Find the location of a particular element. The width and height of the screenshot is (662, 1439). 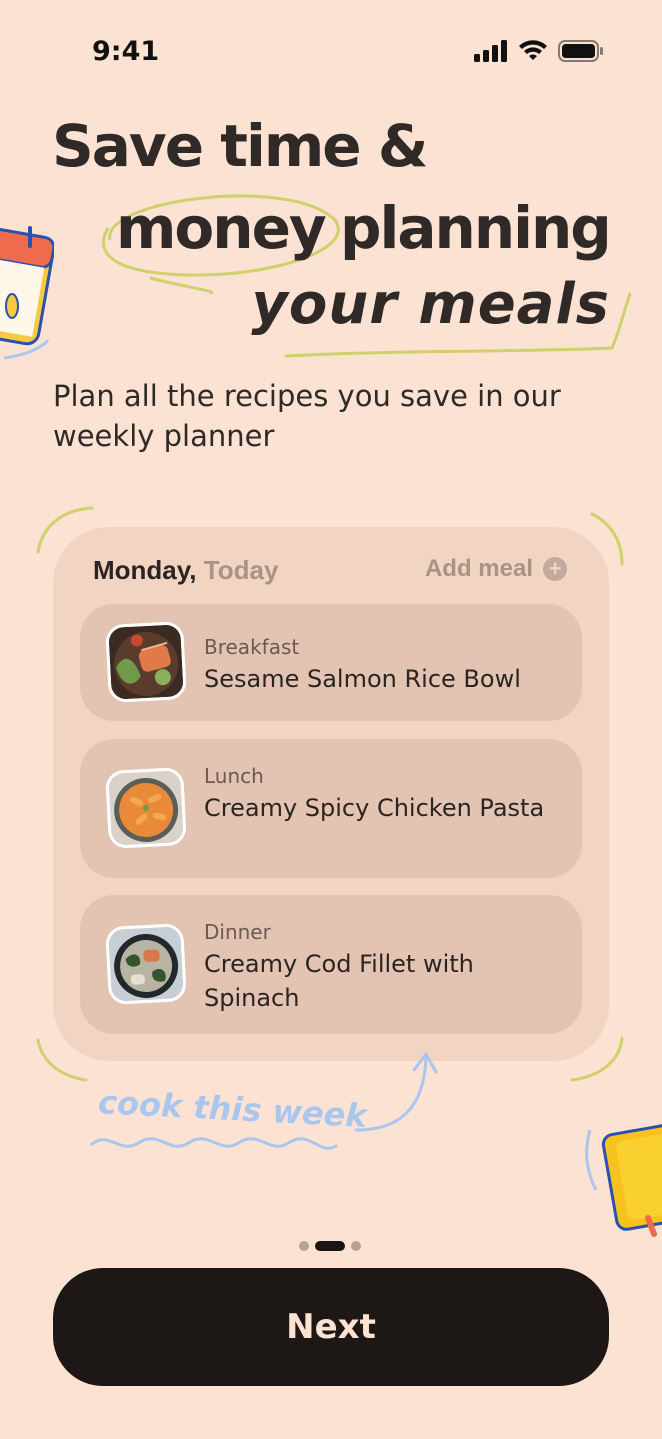

pagination is located at coordinates (330, 1246).